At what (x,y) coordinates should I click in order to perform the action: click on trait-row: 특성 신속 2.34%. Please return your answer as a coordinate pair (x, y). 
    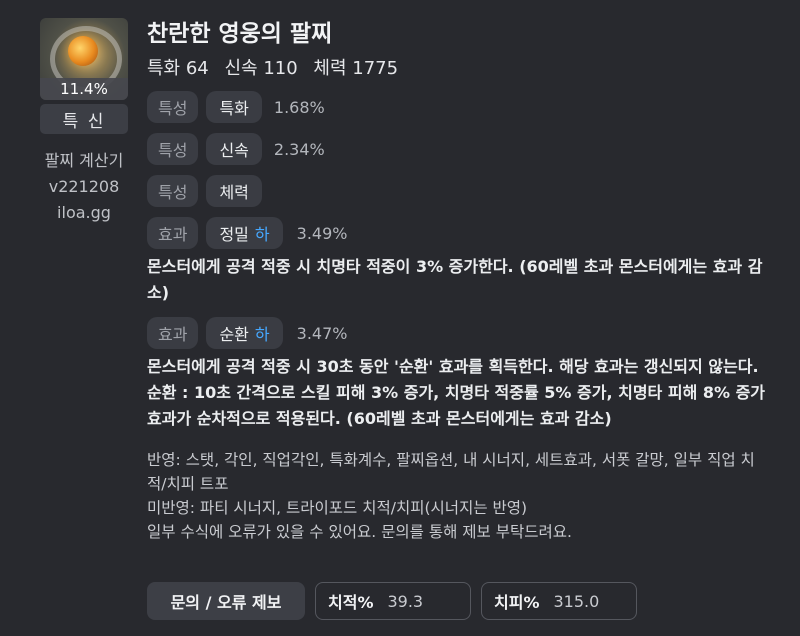
    Looking at the image, I should click on (457, 149).